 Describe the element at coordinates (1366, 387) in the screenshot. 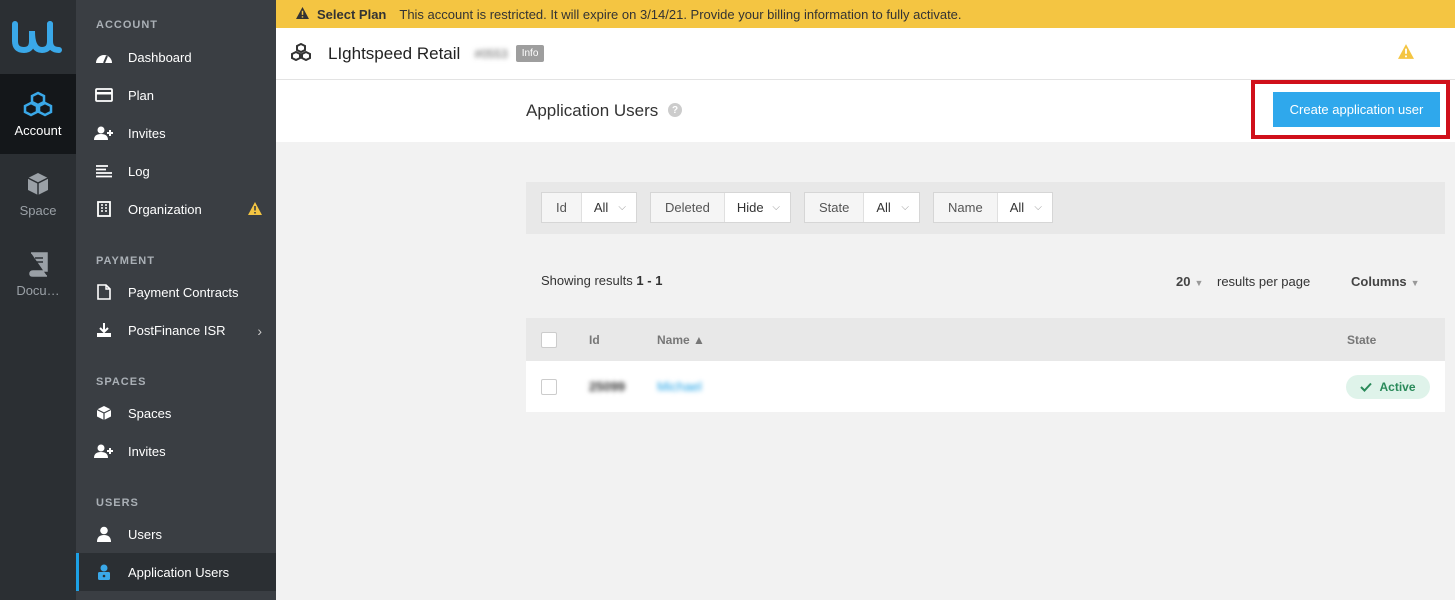

I see `check-icon` at that location.